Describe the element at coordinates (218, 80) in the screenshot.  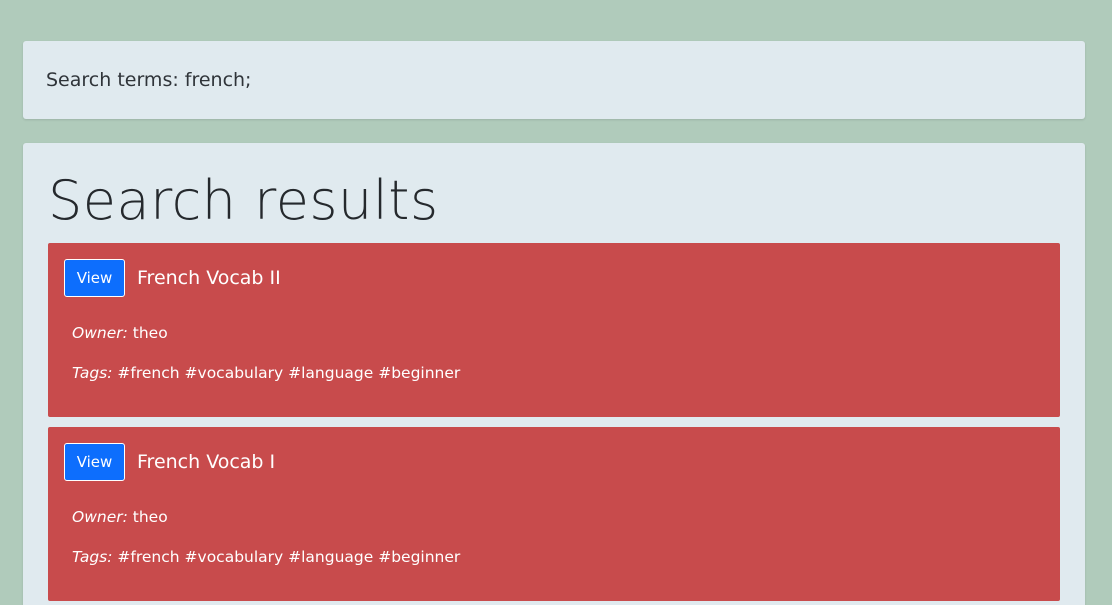
I see `search-terms-value: french;` at that location.